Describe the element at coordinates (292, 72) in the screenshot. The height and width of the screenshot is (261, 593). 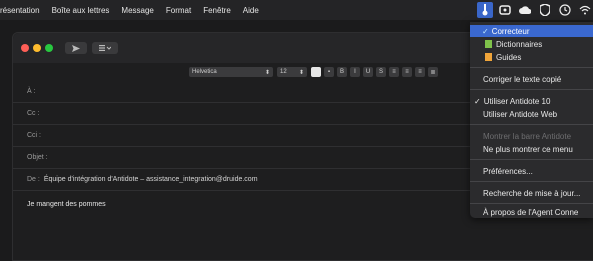
I see `size-select: 12 ⬍` at that location.